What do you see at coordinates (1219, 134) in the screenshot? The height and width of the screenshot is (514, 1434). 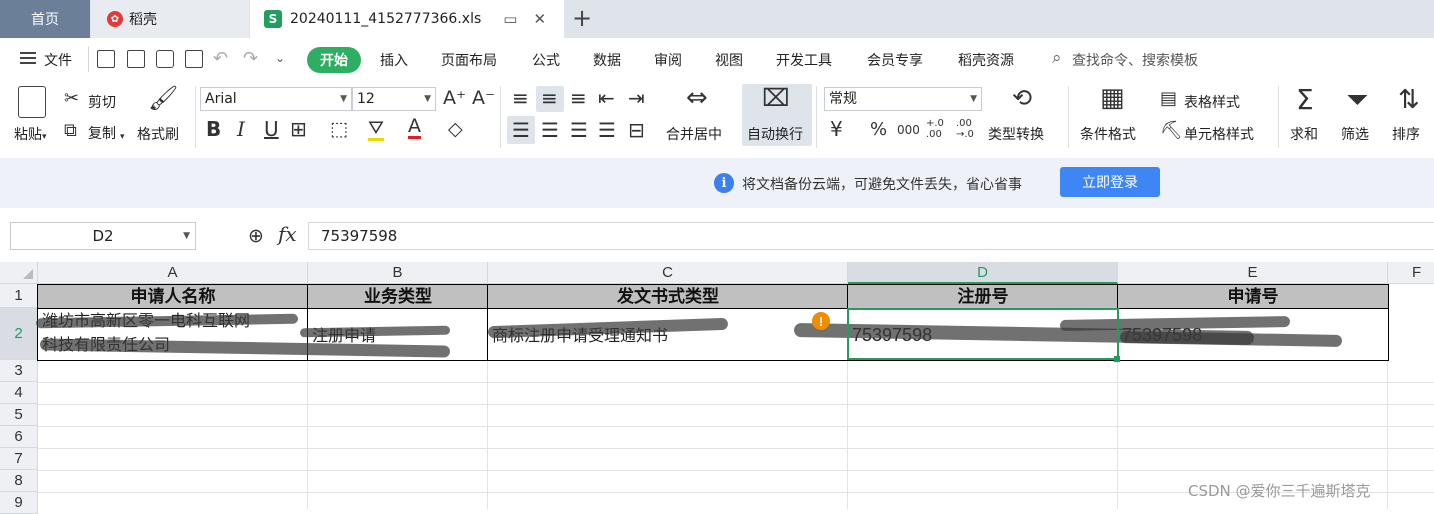 I see `cell-style-button: 单元格样式` at bounding box center [1219, 134].